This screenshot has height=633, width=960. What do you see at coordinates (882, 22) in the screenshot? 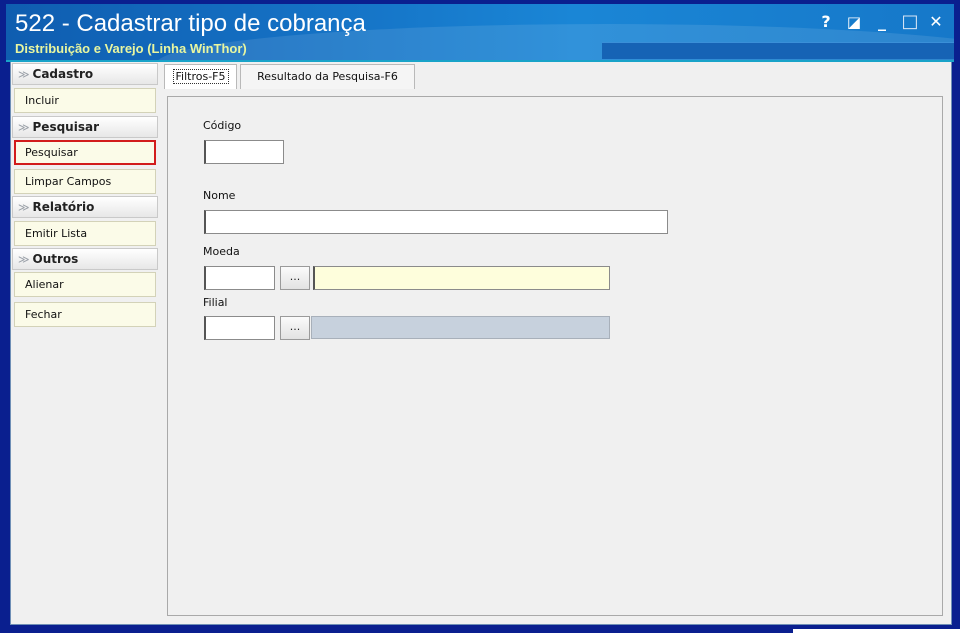
I see `minimize-icon: _` at bounding box center [882, 22].